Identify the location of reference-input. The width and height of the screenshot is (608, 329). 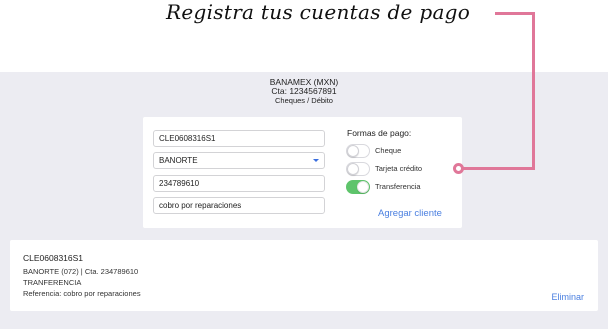
(239, 205).